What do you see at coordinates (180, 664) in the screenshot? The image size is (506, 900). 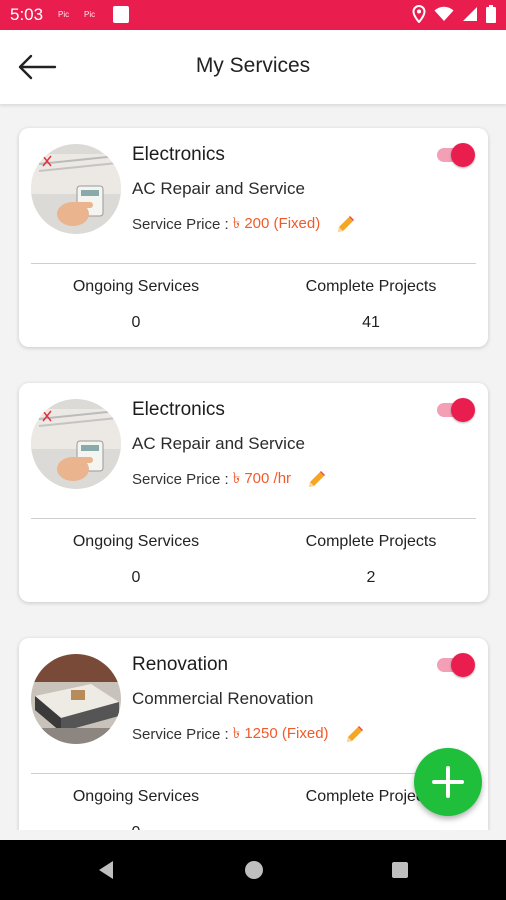 I see `service-category: Renovation` at bounding box center [180, 664].